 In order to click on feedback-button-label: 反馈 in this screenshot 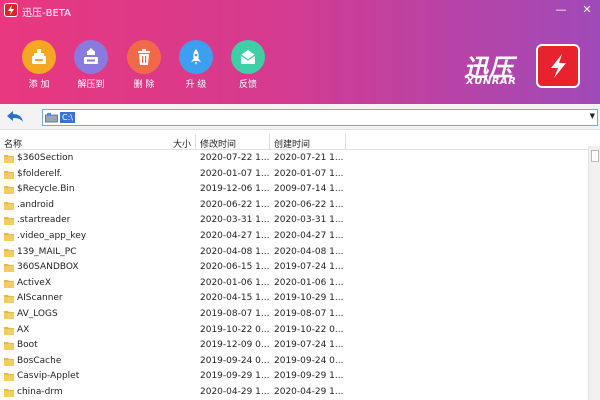, I will do `click(247, 85)`.